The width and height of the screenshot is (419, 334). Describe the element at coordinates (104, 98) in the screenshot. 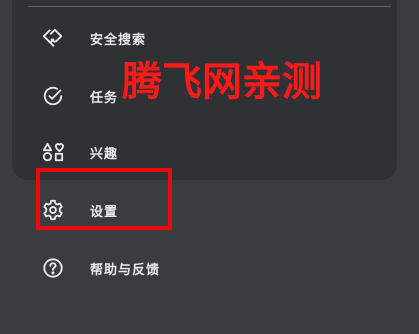

I see `menu-label-tasks: 任务` at that location.